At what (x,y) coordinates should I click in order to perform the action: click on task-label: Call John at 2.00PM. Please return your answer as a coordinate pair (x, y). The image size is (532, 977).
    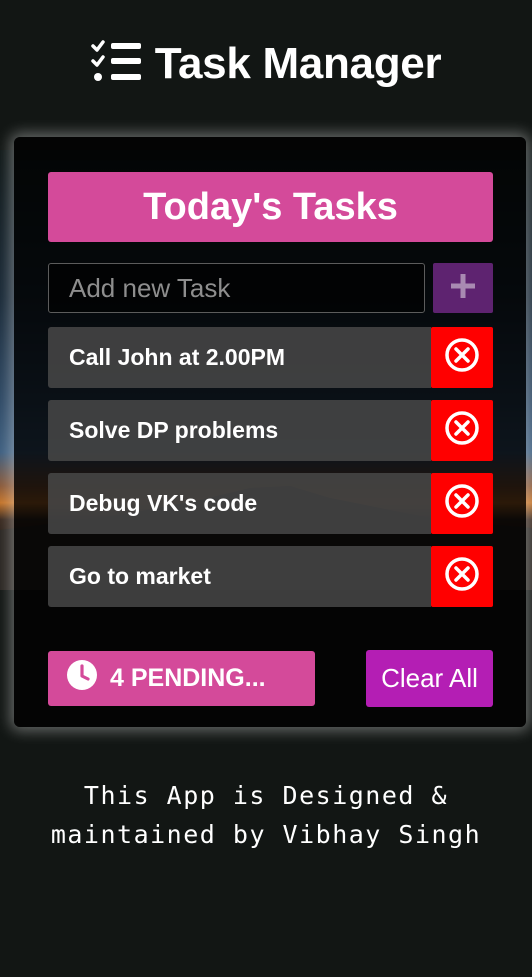
    Looking at the image, I should click on (239, 357).